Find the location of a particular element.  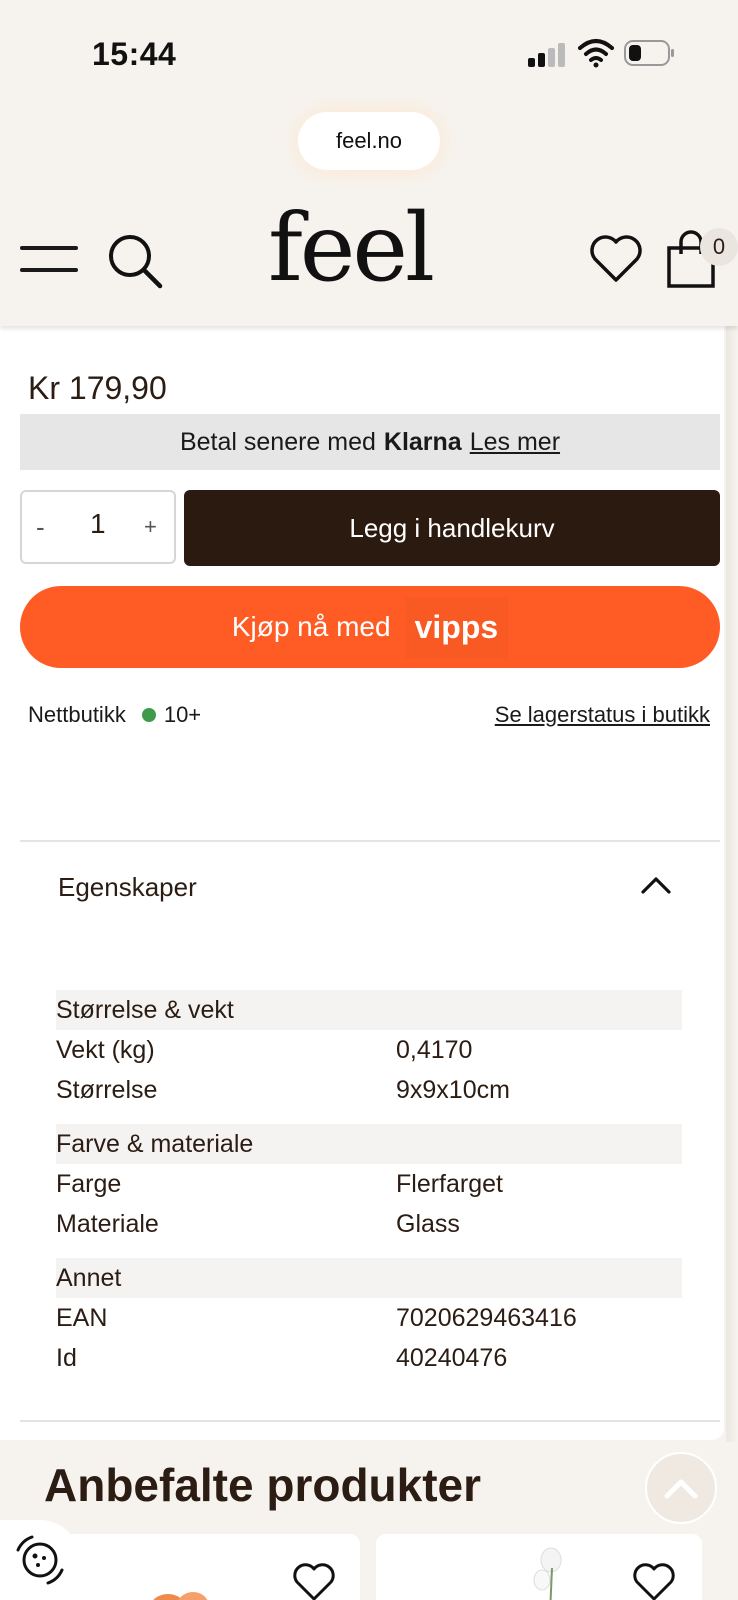

quantity-decrease-button: - is located at coordinates (40, 527).